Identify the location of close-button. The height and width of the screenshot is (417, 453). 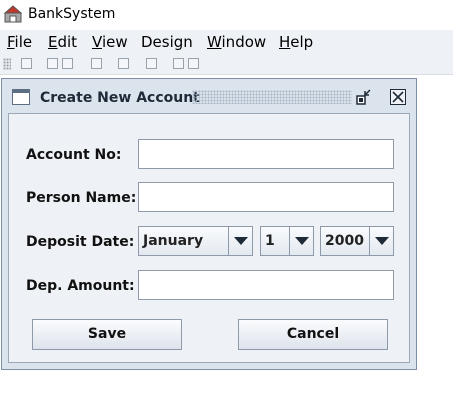
(398, 97).